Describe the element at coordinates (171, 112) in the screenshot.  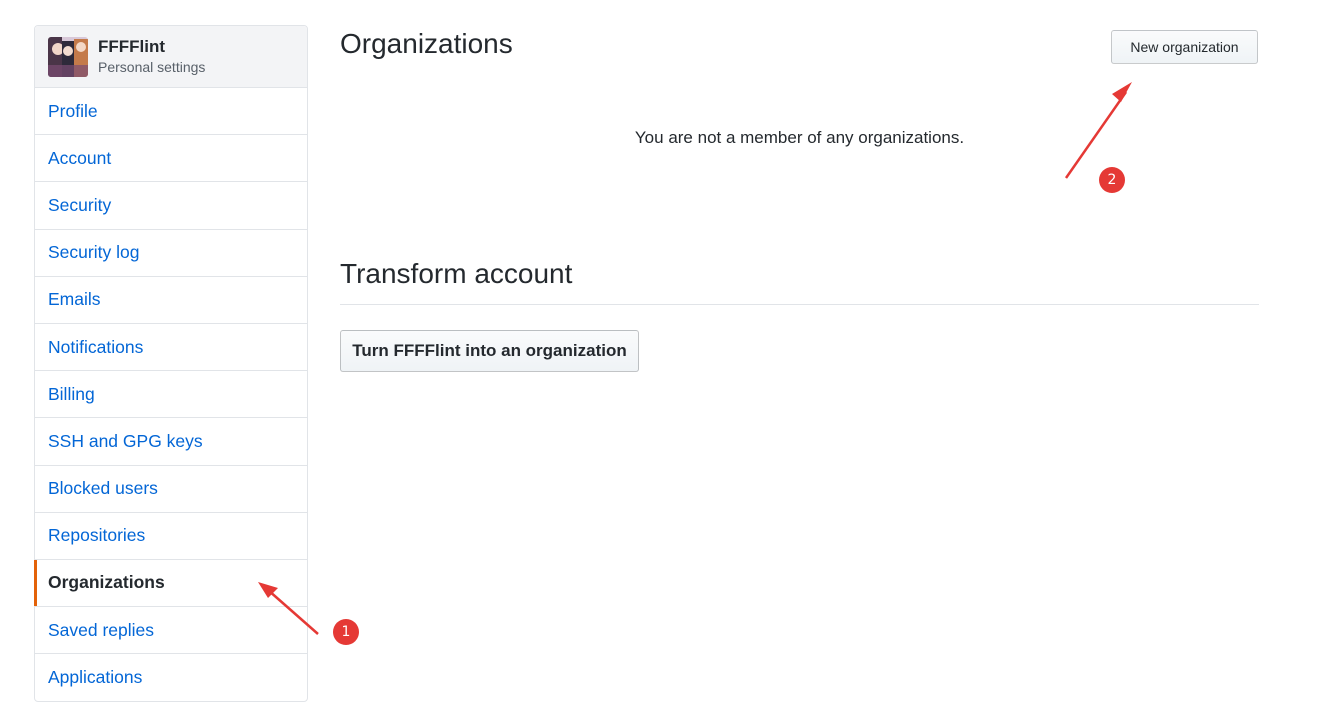
I see `sidebar-item-profile: Profile` at that location.